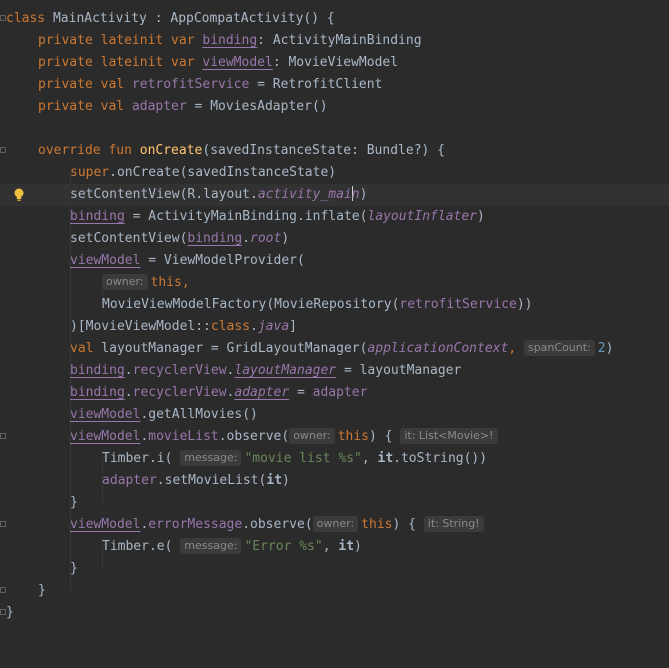  What do you see at coordinates (195, 524) in the screenshot?
I see `property-name: errorMessage` at bounding box center [195, 524].